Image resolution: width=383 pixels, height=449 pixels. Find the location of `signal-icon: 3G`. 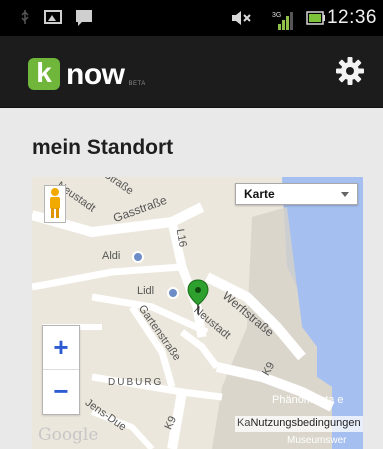

signal-icon: 3G is located at coordinates (282, 21).